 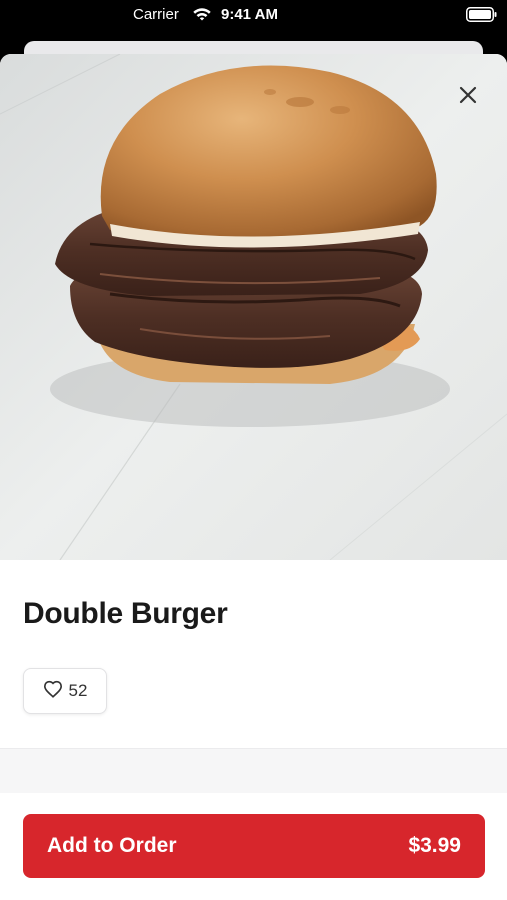 I want to click on clock-time: 9:41 AM, so click(x=249, y=14).